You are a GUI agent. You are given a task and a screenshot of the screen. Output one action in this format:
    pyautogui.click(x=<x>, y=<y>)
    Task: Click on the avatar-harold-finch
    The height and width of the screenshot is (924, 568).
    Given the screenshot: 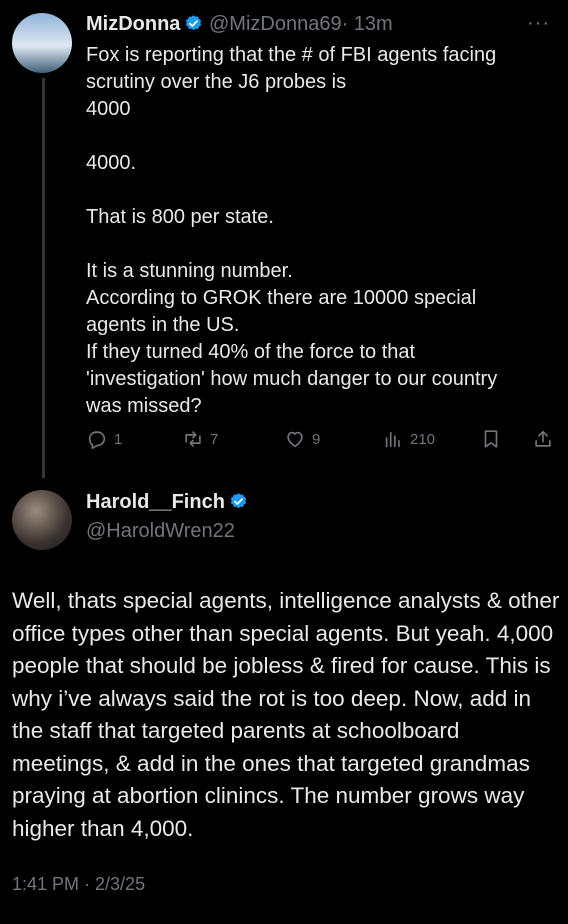 What is the action you would take?
    pyautogui.click(x=42, y=520)
    